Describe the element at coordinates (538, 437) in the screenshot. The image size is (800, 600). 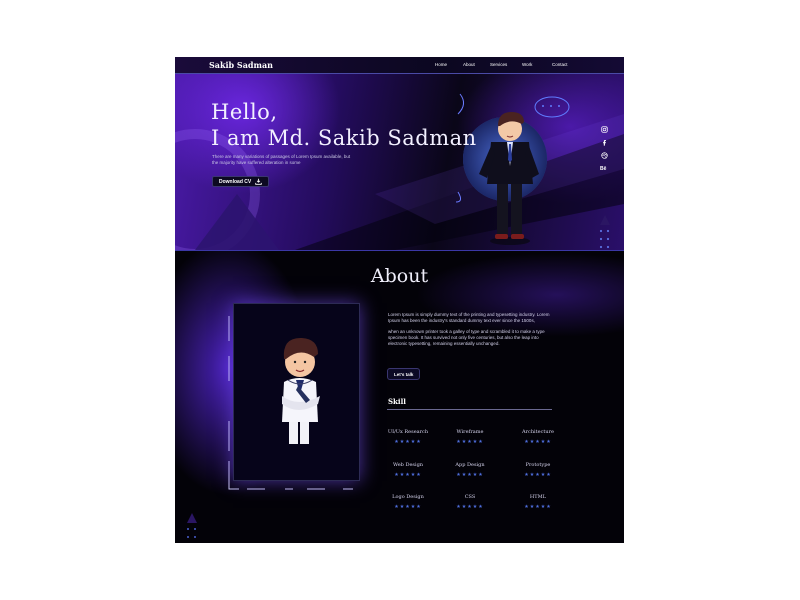
I see `skill-item-architecture: Architecture ★★★★★` at that location.